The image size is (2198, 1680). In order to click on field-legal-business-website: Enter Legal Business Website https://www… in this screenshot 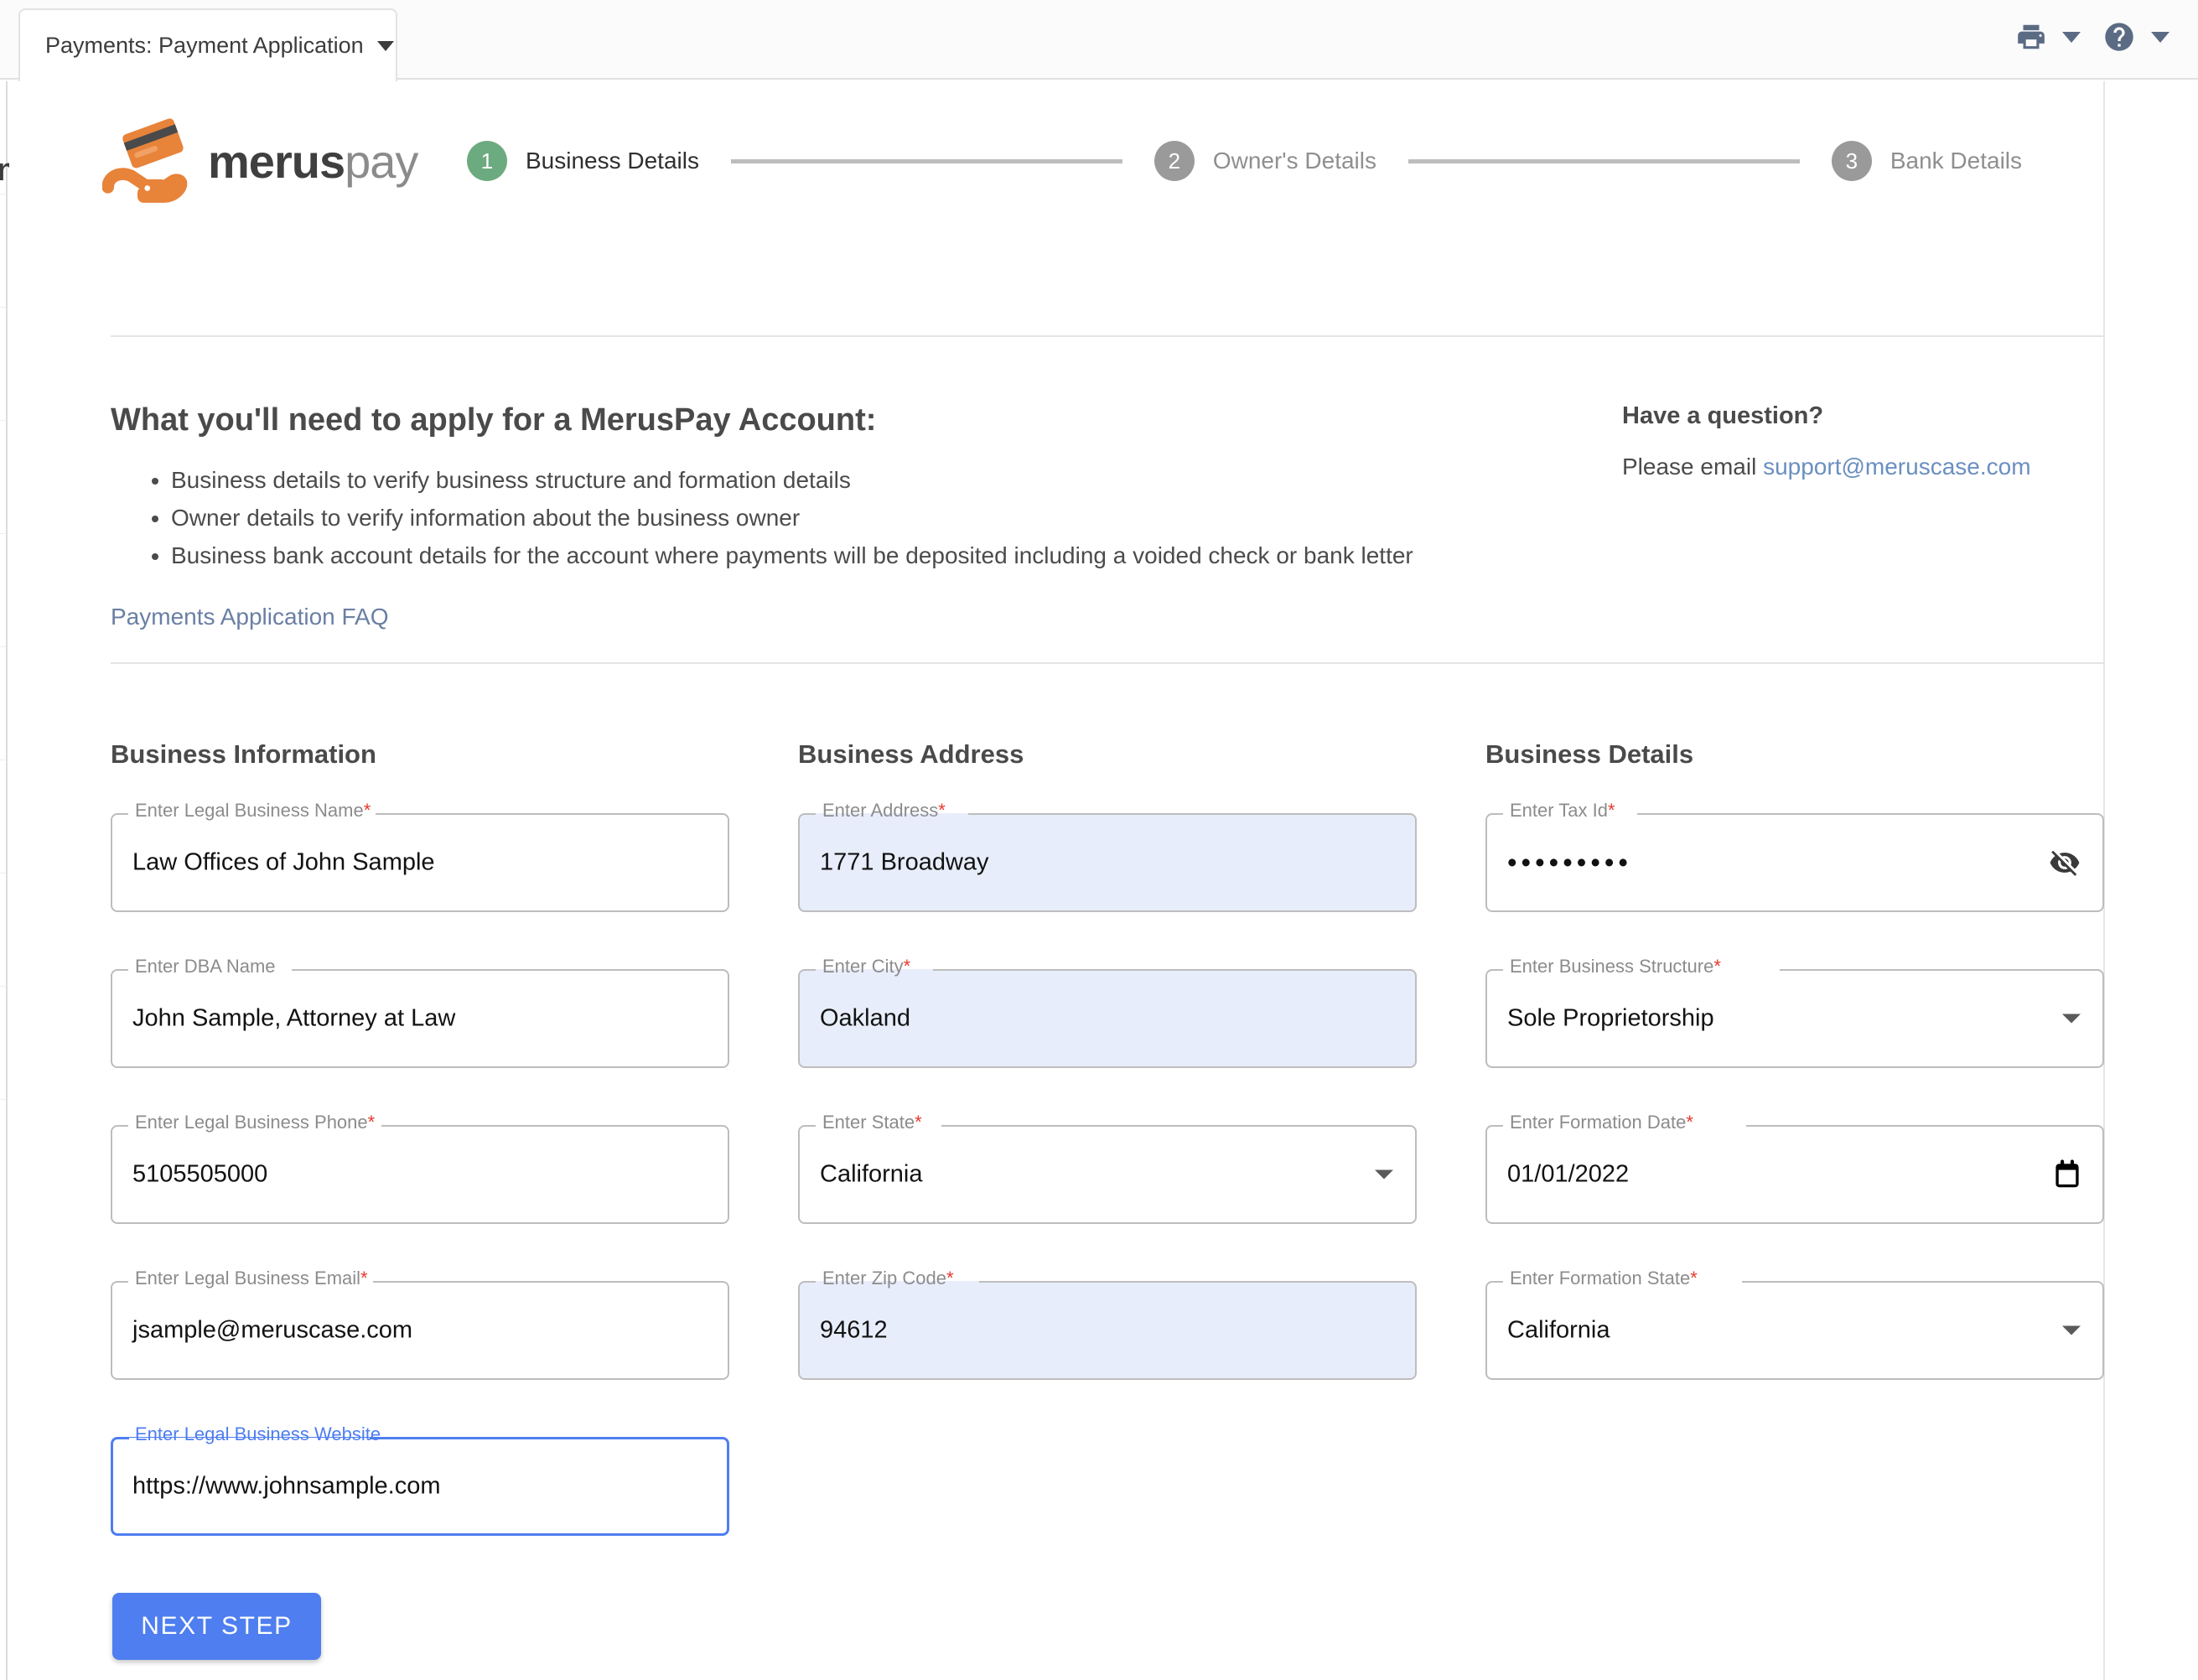, I will do `click(420, 1479)`.